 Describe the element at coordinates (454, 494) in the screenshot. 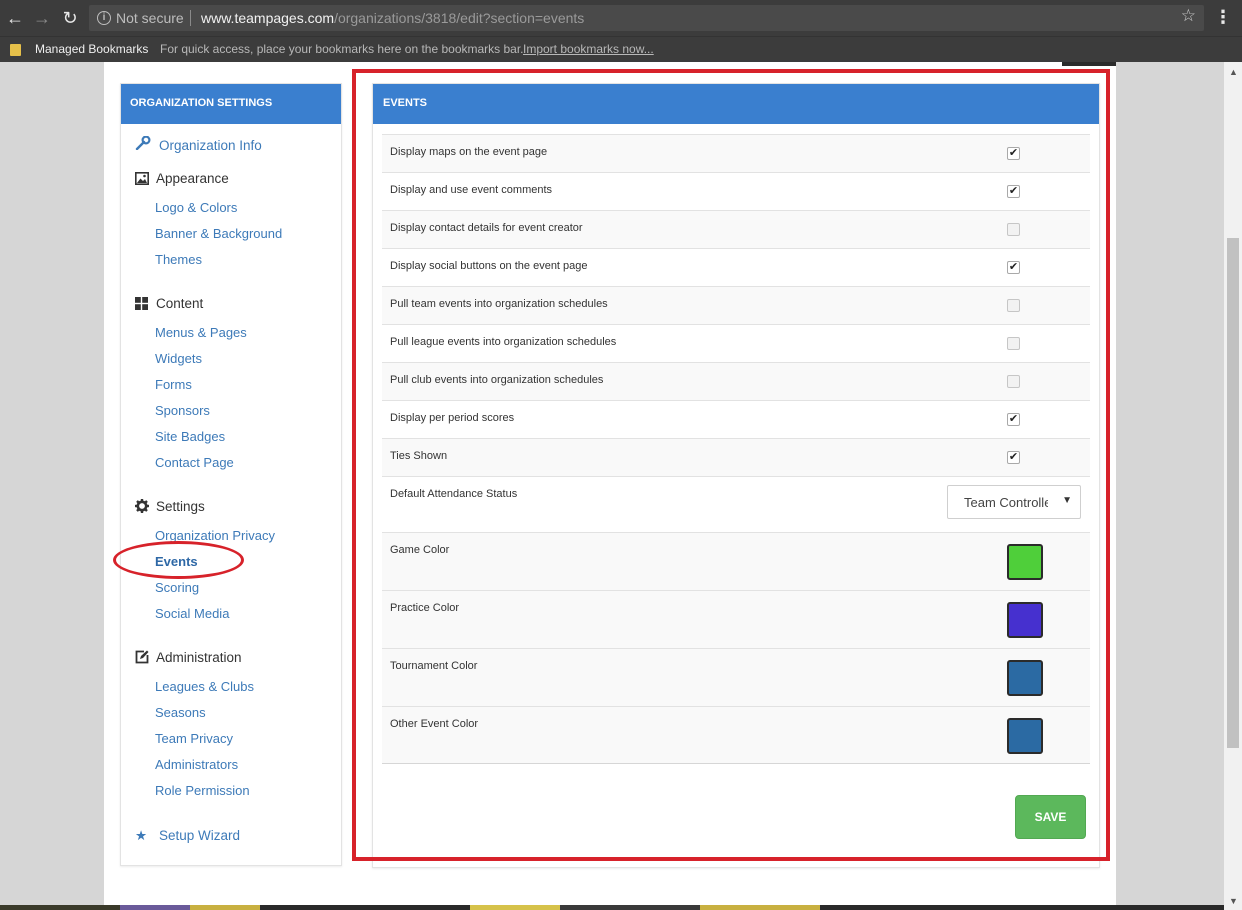

I see `setting-label: Default Attendance Status` at that location.